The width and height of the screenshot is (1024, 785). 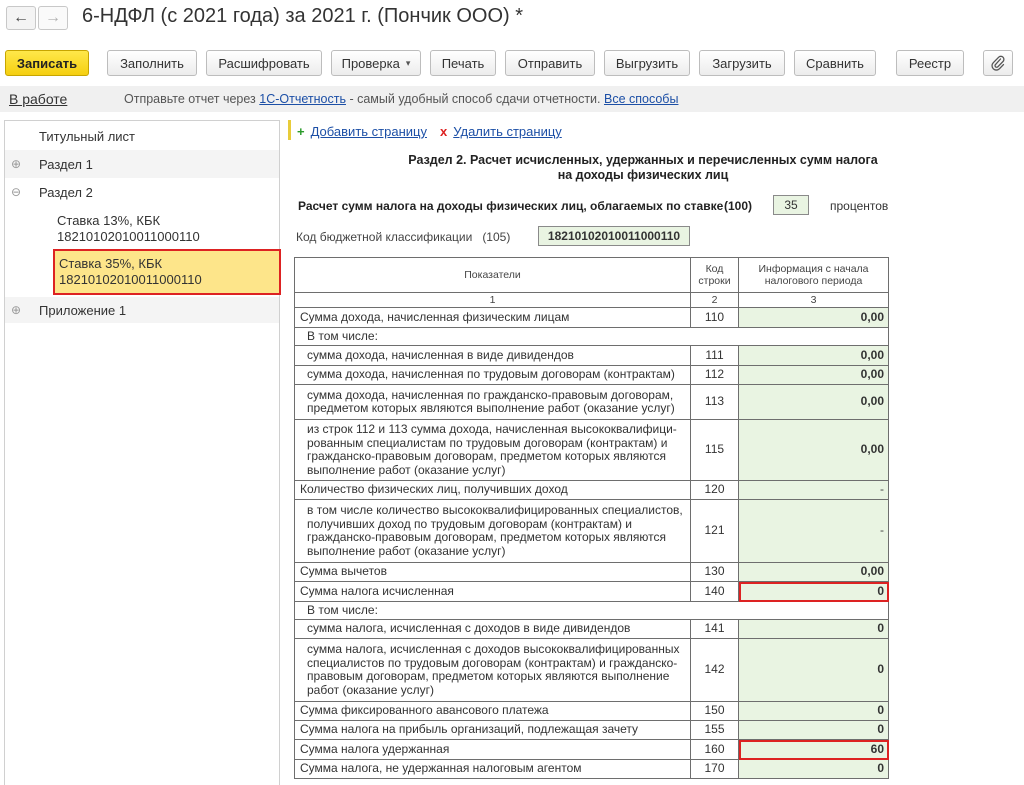 What do you see at coordinates (813, 375) in the screenshot?
I see `row-value-112: 0,00` at bounding box center [813, 375].